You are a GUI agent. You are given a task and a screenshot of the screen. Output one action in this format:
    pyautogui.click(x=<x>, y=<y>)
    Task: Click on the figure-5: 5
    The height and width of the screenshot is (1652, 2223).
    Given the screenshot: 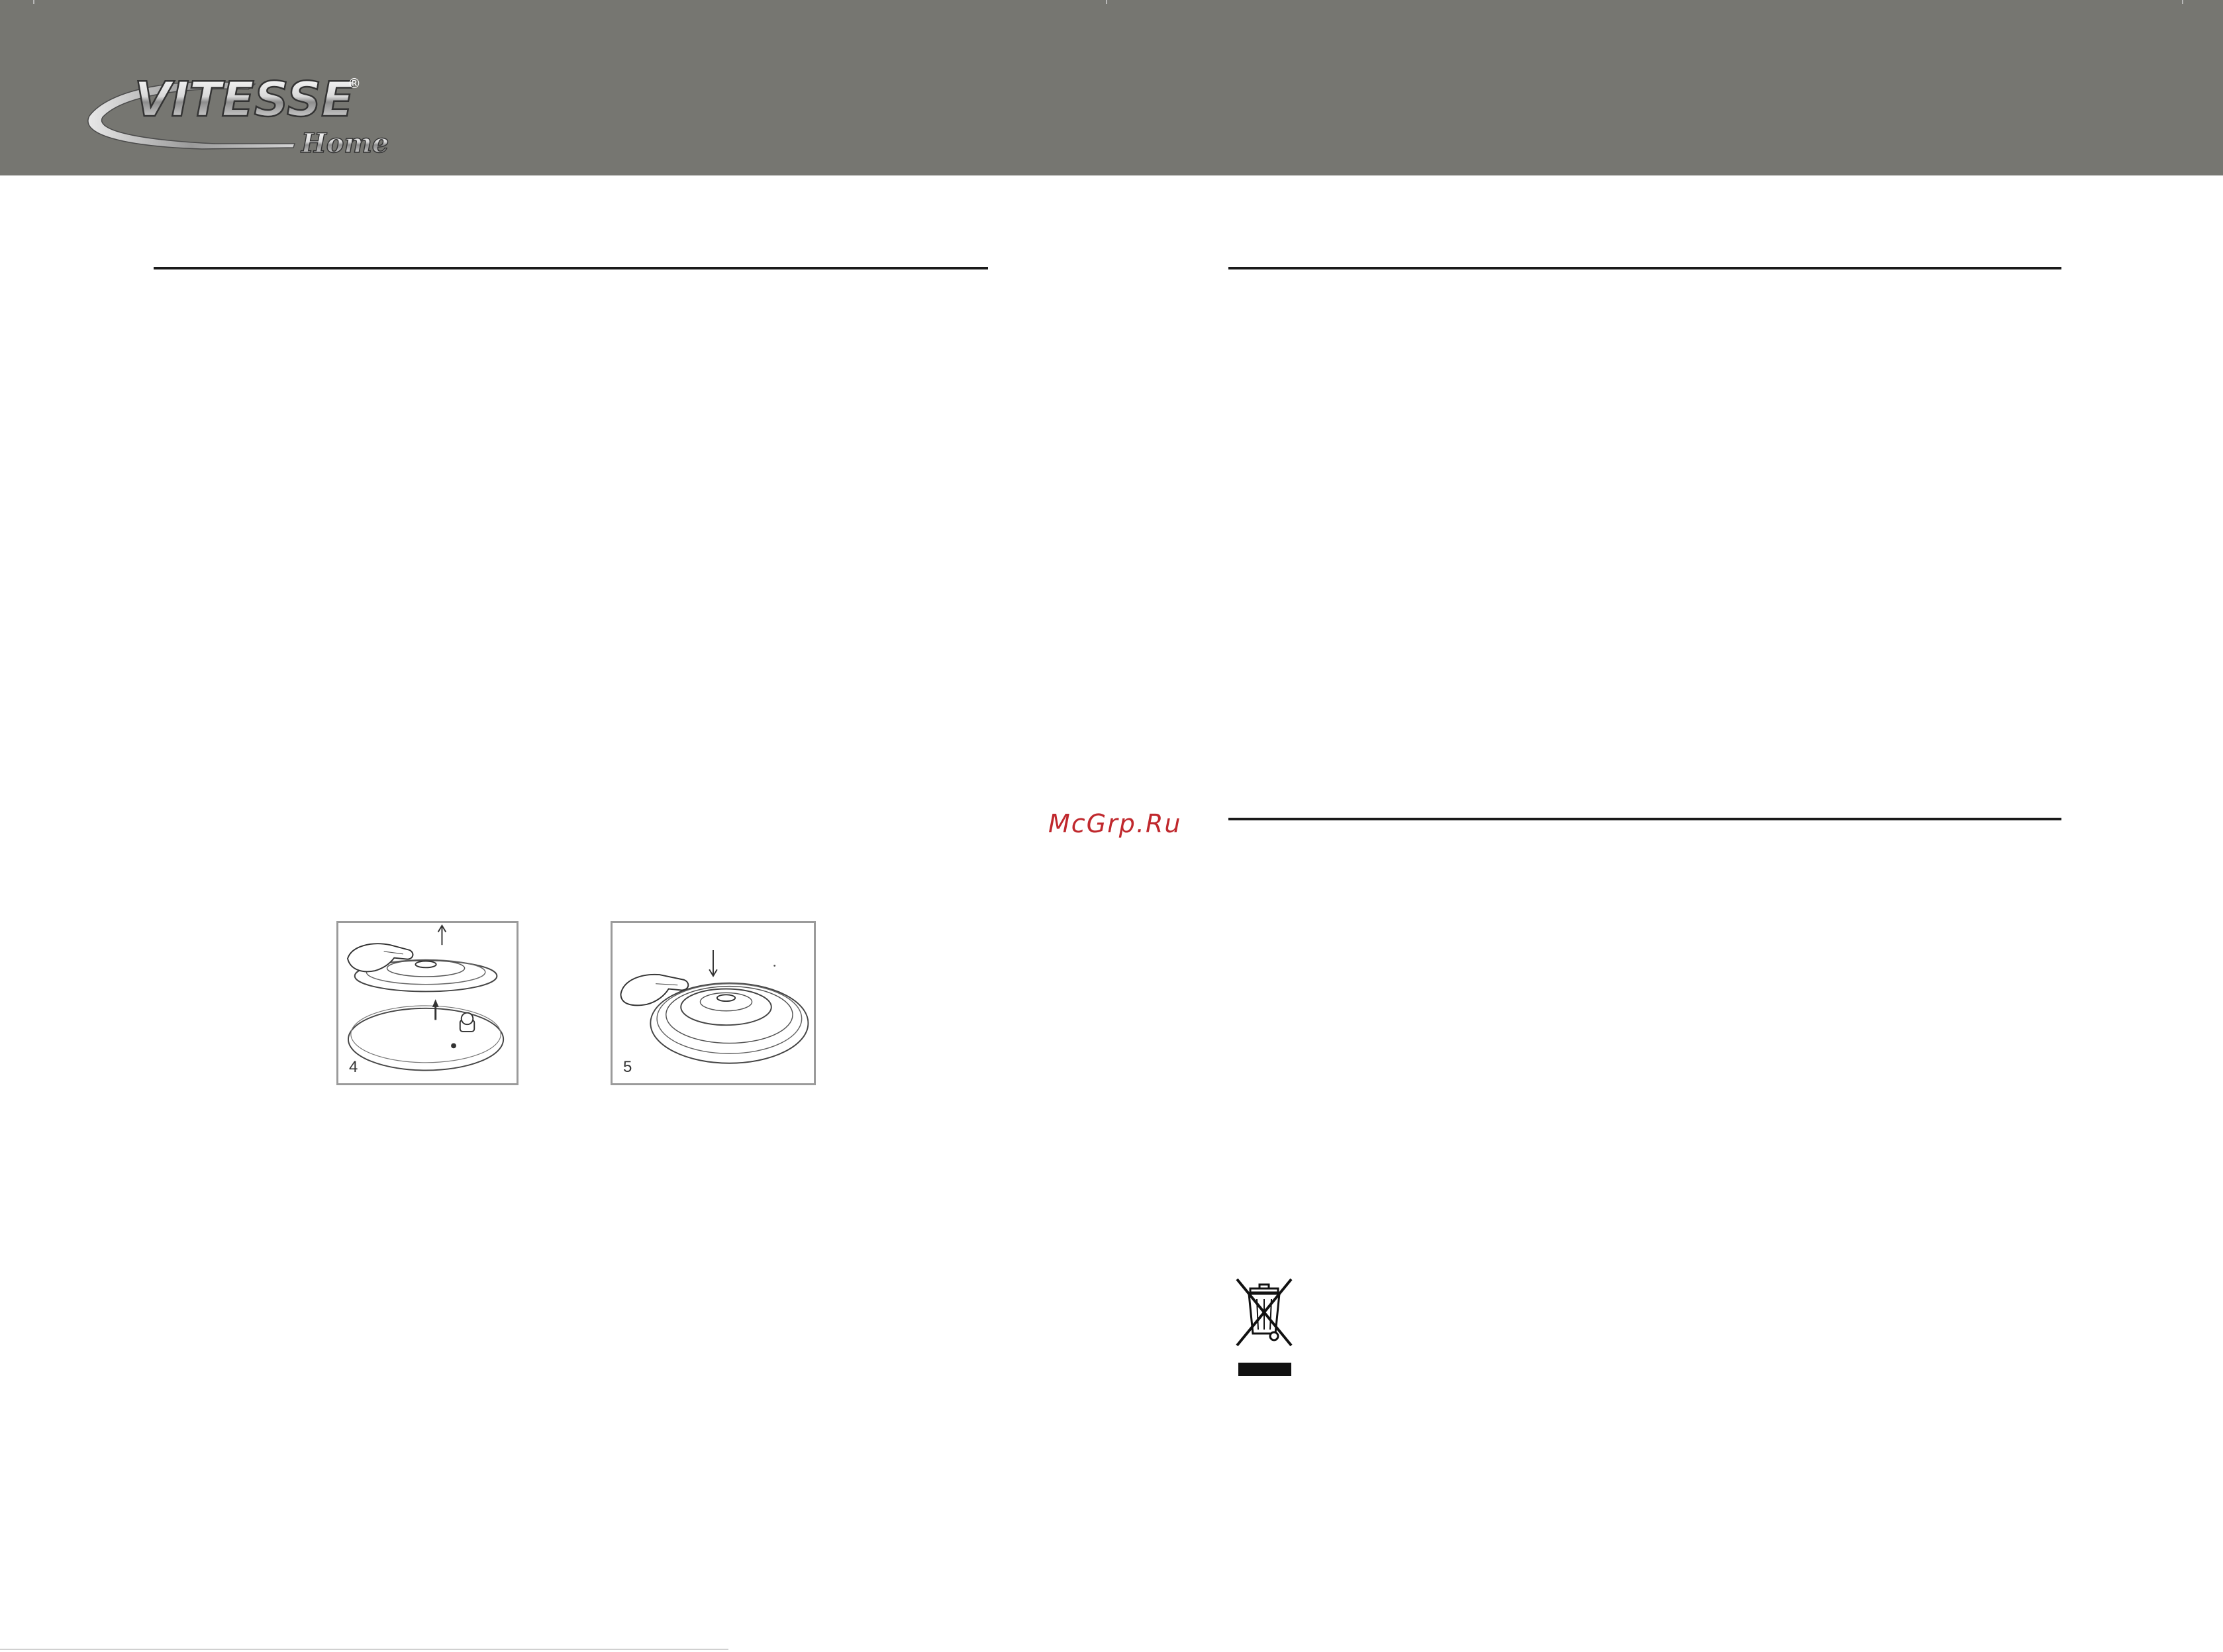 What is the action you would take?
    pyautogui.click(x=713, y=1003)
    